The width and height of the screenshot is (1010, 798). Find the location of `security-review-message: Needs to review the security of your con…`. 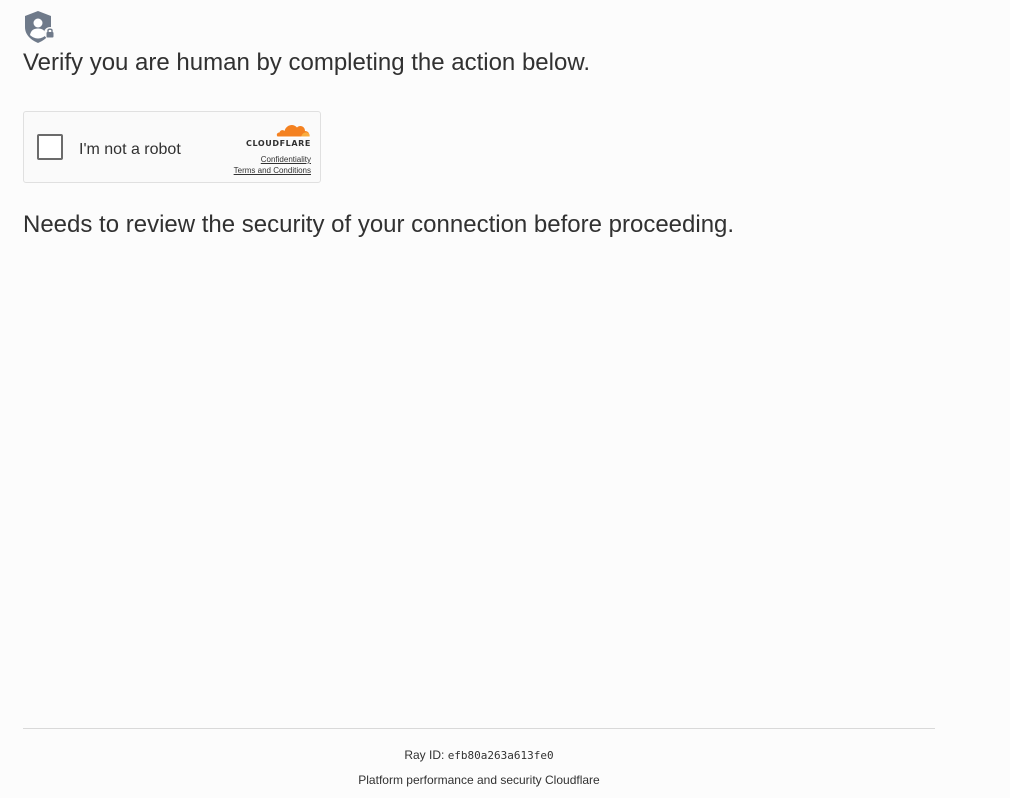

security-review-message: Needs to review the security of your con… is located at coordinates (379, 224).